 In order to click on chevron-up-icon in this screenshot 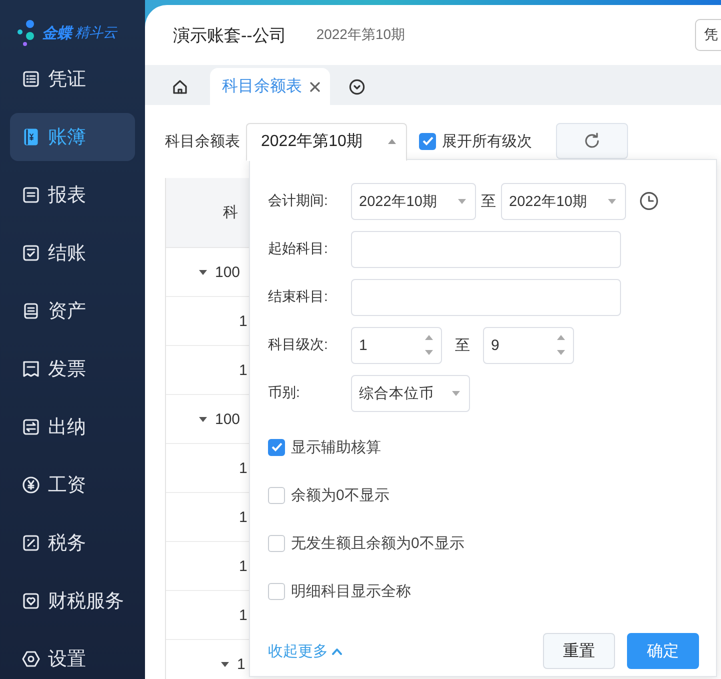, I will do `click(337, 651)`.